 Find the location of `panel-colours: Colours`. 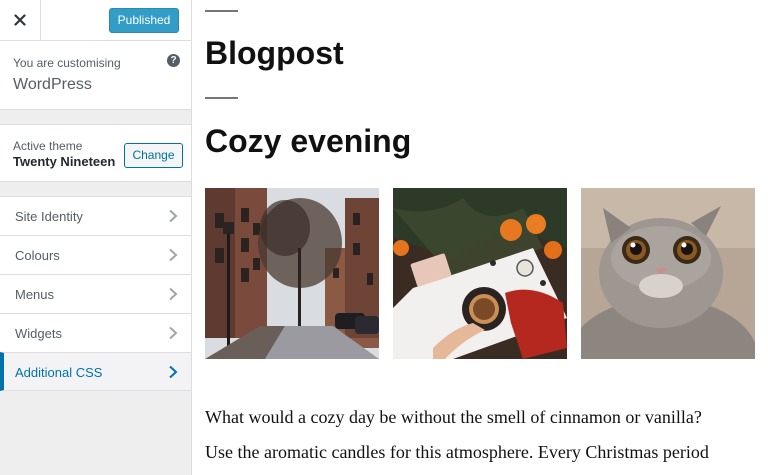

panel-colours: Colours is located at coordinates (95, 254).